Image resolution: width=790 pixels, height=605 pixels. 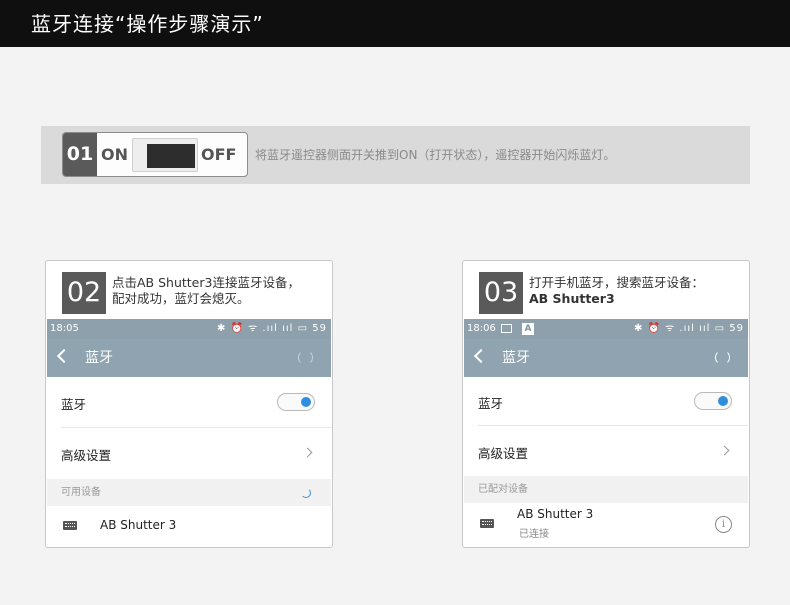 What do you see at coordinates (723, 524) in the screenshot?
I see `info-icon: i` at bounding box center [723, 524].